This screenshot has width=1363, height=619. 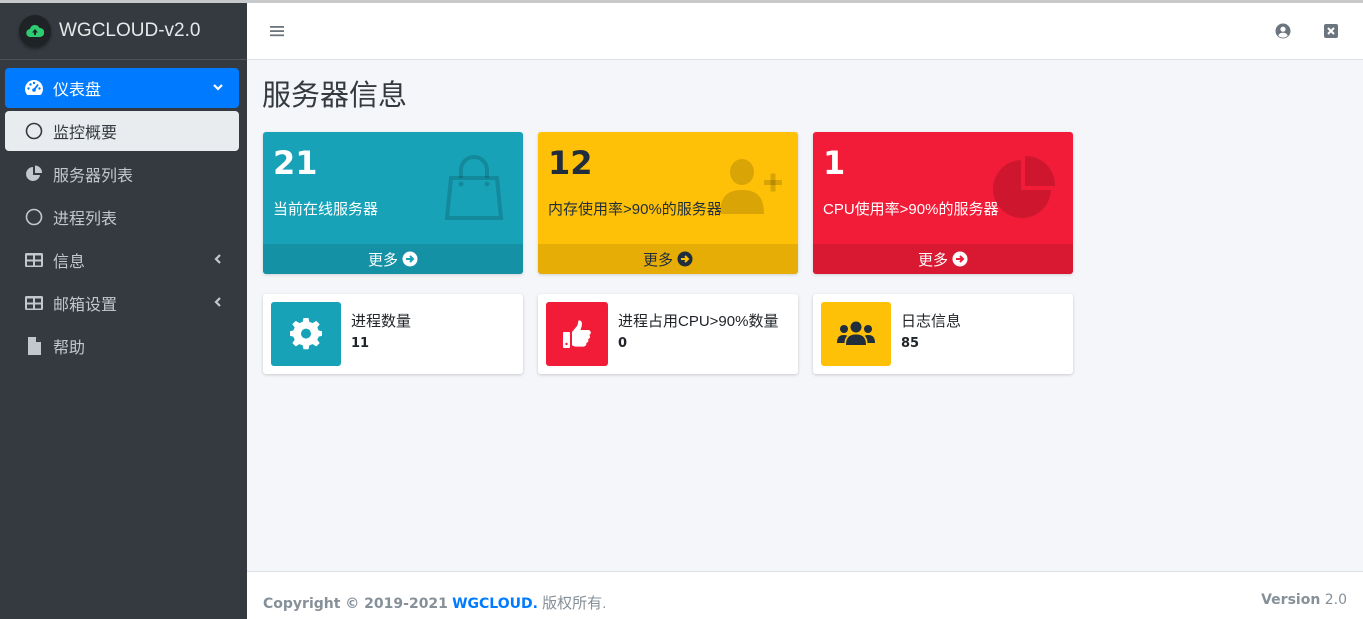 What do you see at coordinates (1335, 600) in the screenshot?
I see `version-value: 2.0` at bounding box center [1335, 600].